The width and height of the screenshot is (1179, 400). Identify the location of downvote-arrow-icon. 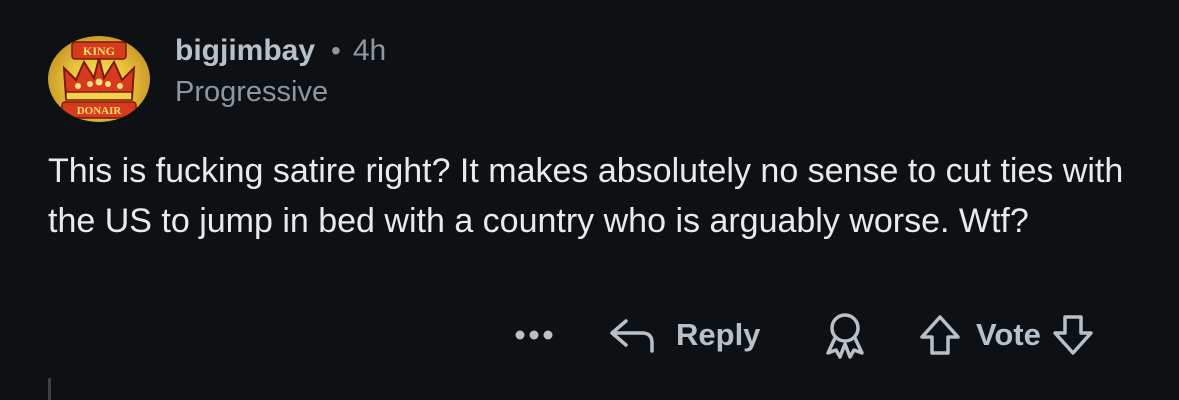
(1073, 335).